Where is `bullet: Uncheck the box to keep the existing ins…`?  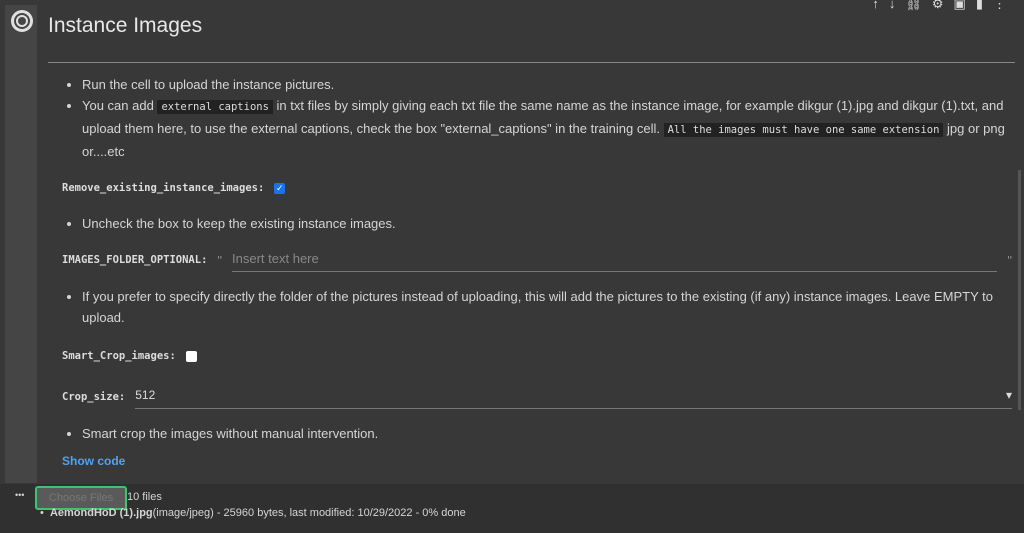
bullet: Uncheck the box to keep the existing ins… is located at coordinates (547, 223).